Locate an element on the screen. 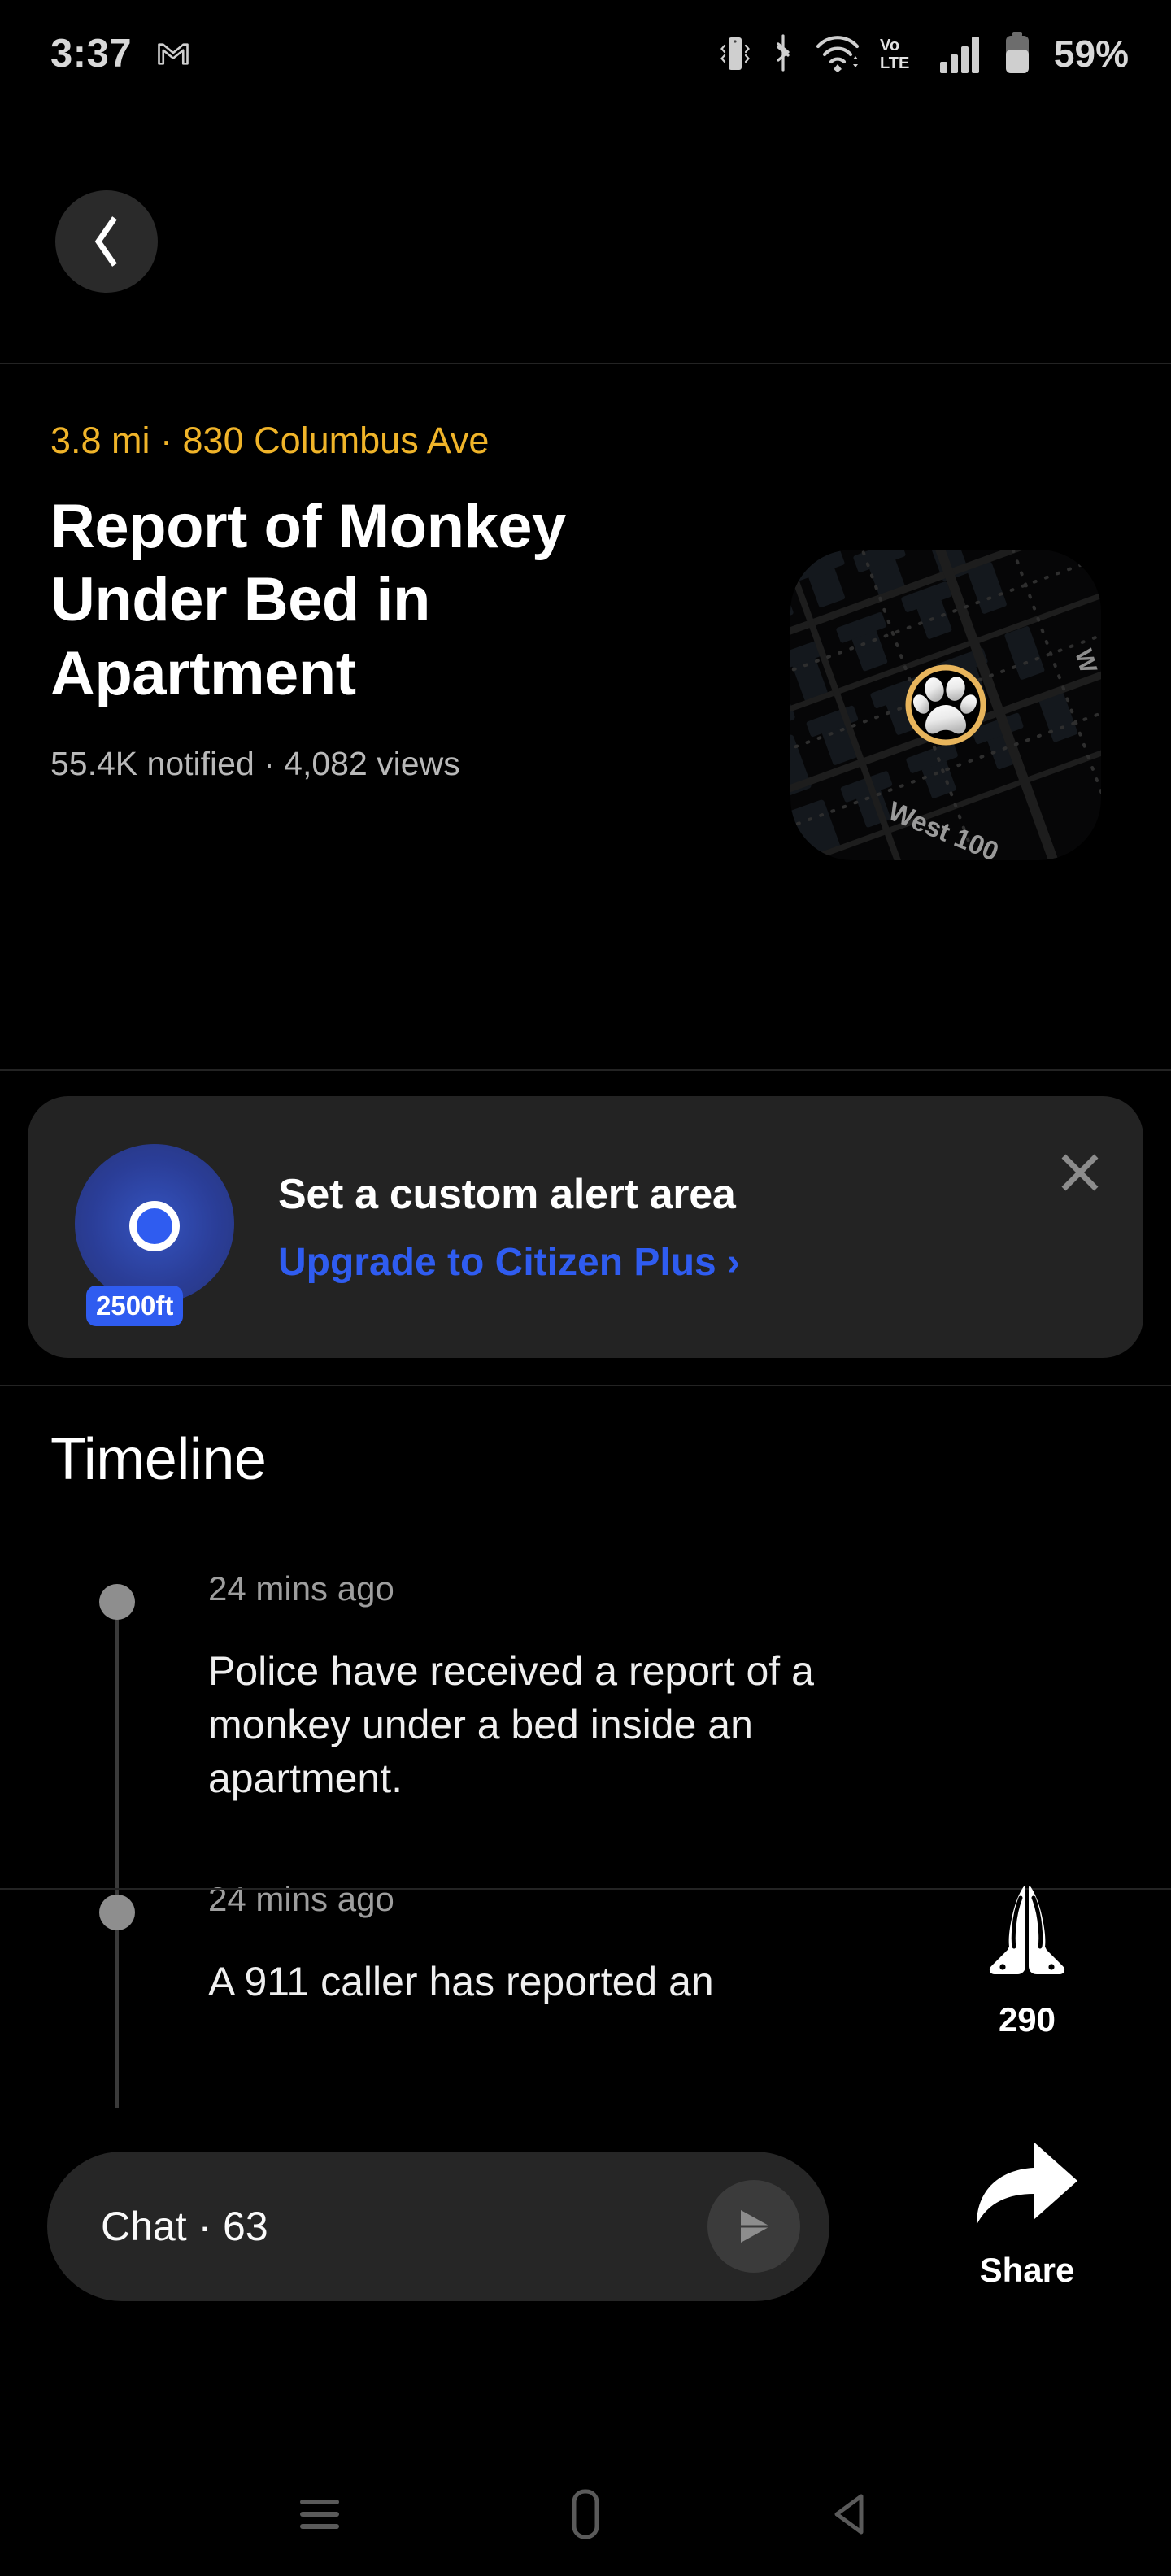 The height and width of the screenshot is (2576, 1171). chevron-left-icon is located at coordinates (105, 241).